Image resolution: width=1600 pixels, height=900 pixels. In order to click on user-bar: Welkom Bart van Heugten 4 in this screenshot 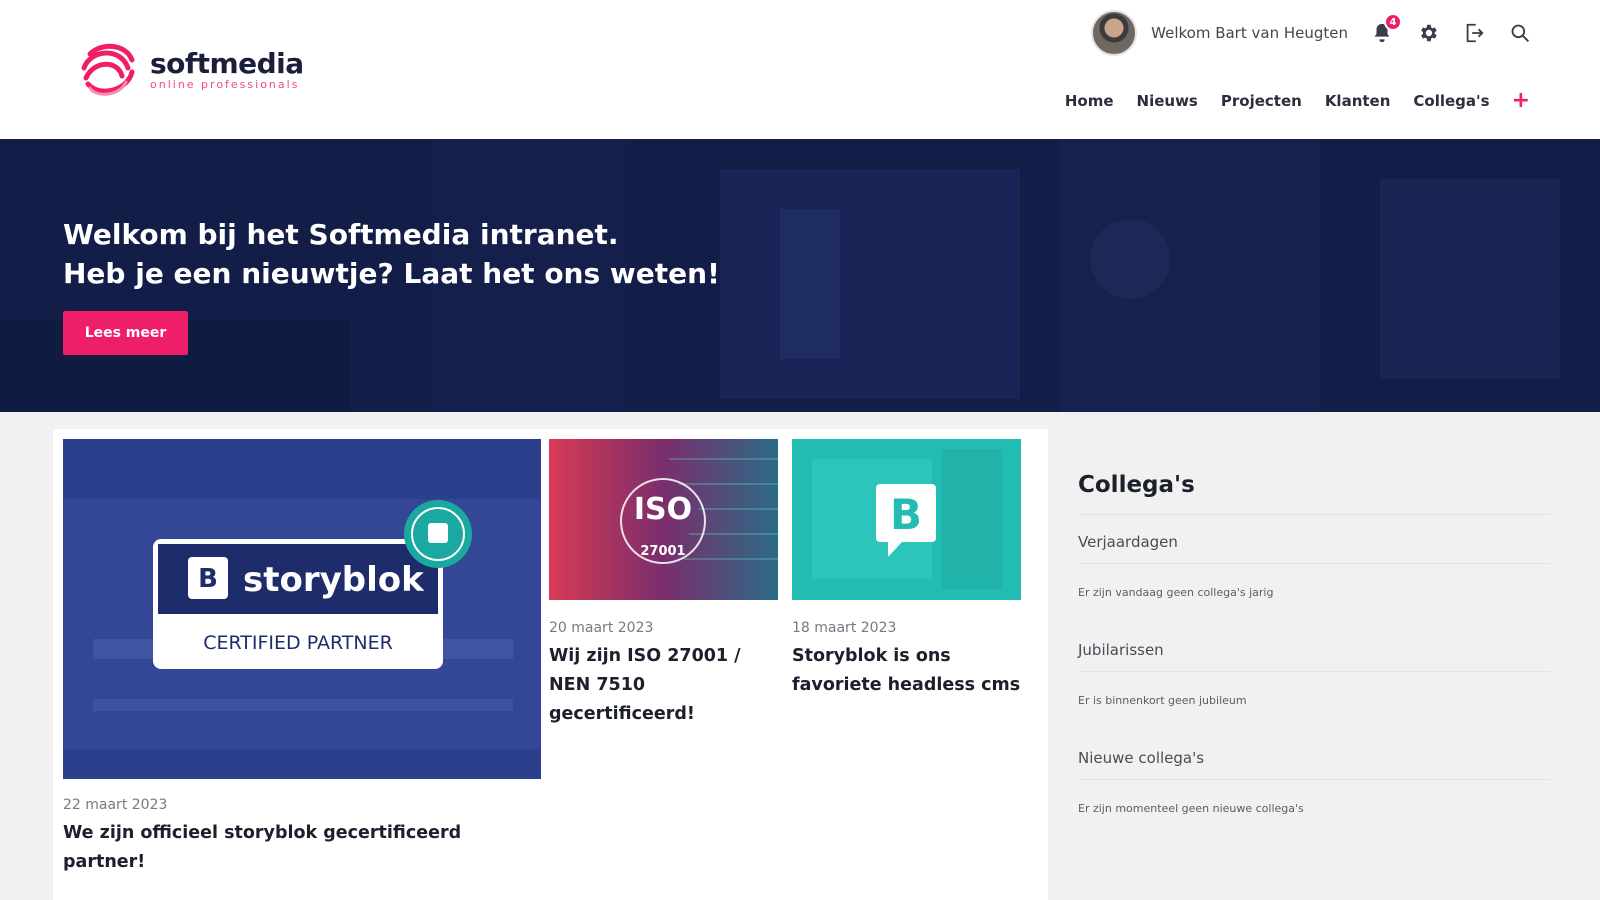, I will do `click(1311, 33)`.